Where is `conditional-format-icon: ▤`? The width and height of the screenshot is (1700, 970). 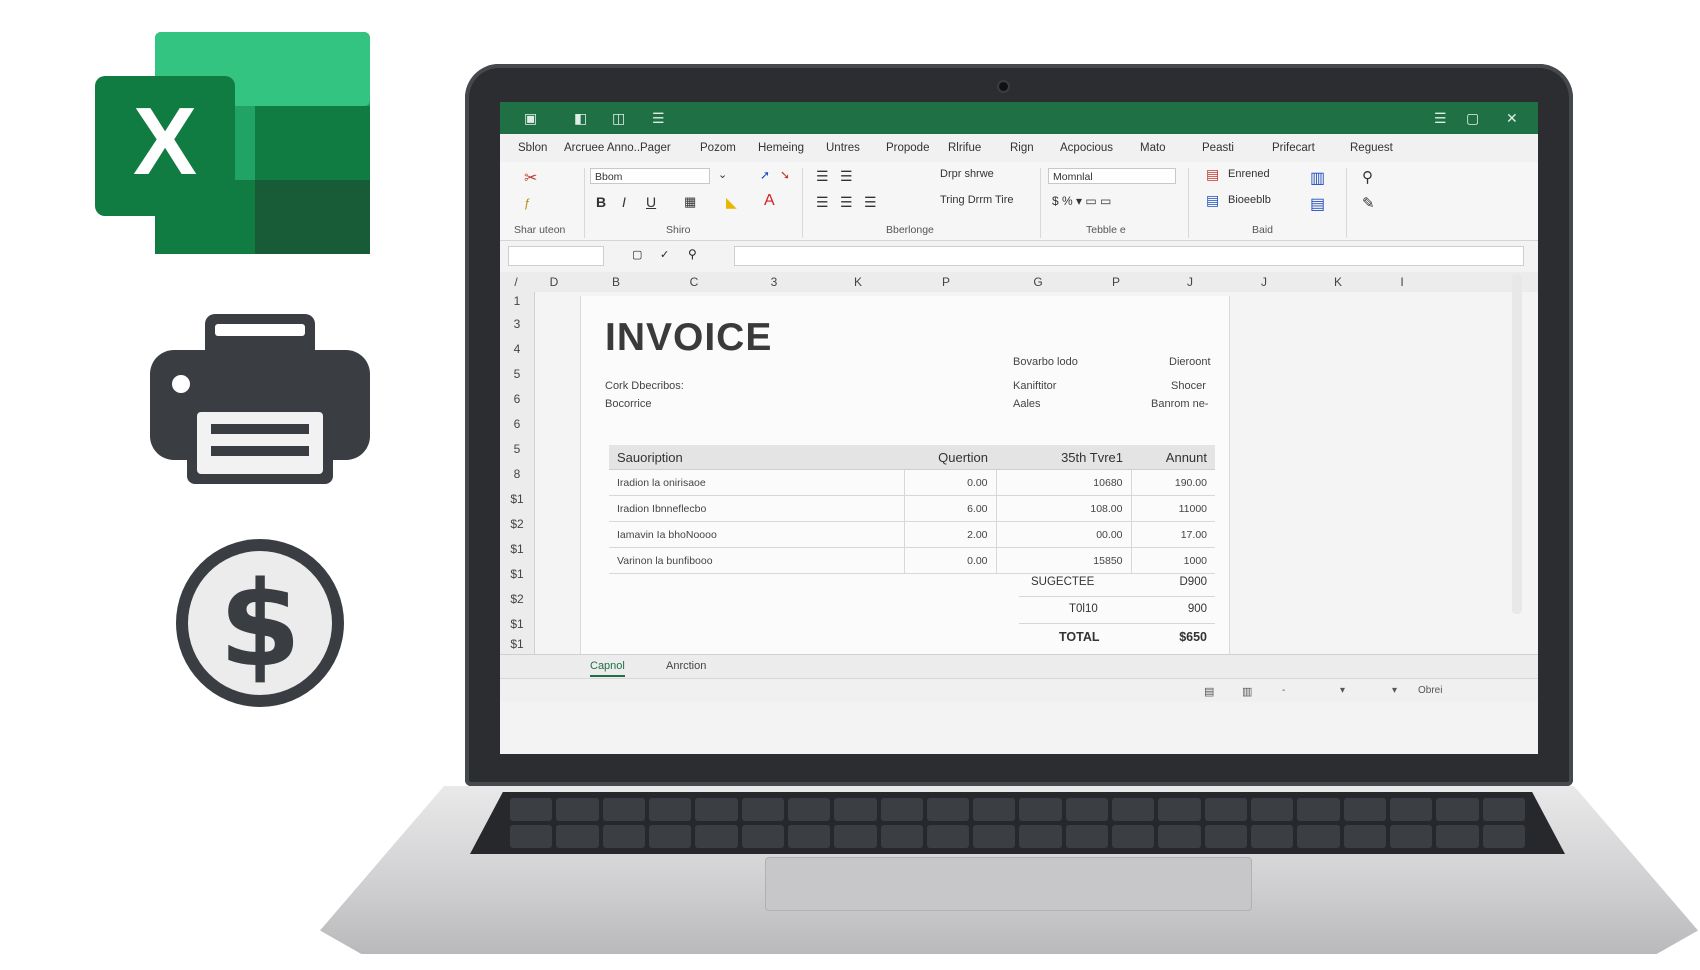 conditional-format-icon: ▤ is located at coordinates (1212, 174).